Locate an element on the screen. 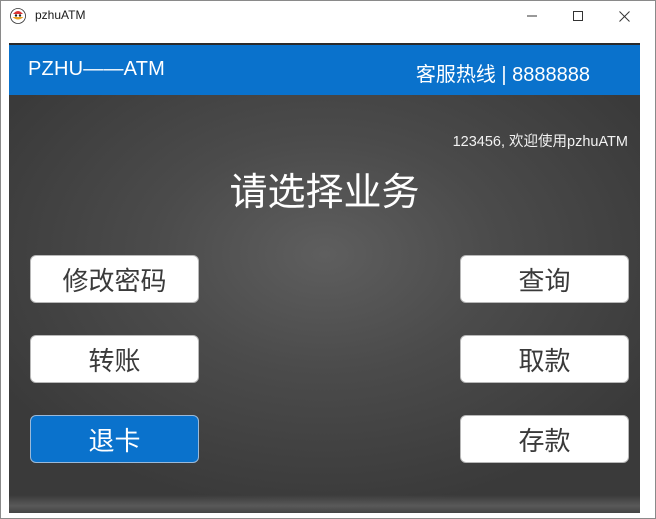 The width and height of the screenshot is (656, 519). title-bar: pzhuATM is located at coordinates (328, 16).